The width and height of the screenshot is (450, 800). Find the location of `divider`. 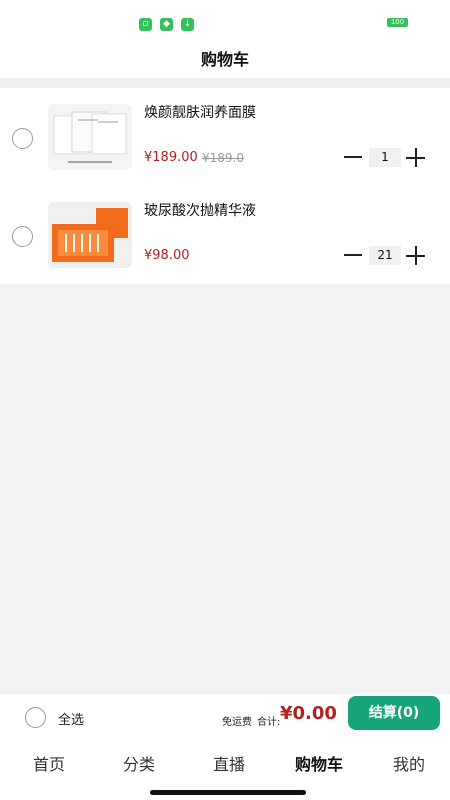

divider is located at coordinates (225, 83).